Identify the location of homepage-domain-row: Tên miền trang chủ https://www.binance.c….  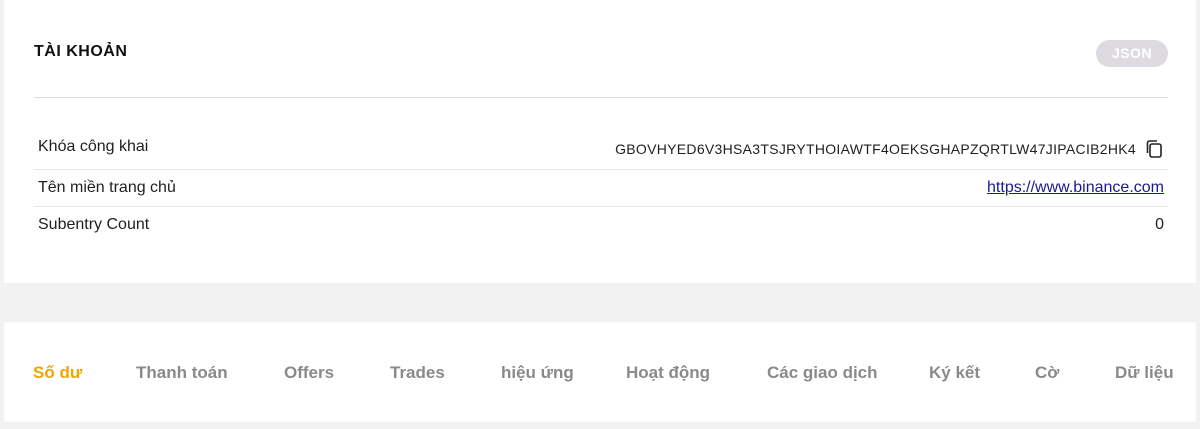
(601, 188).